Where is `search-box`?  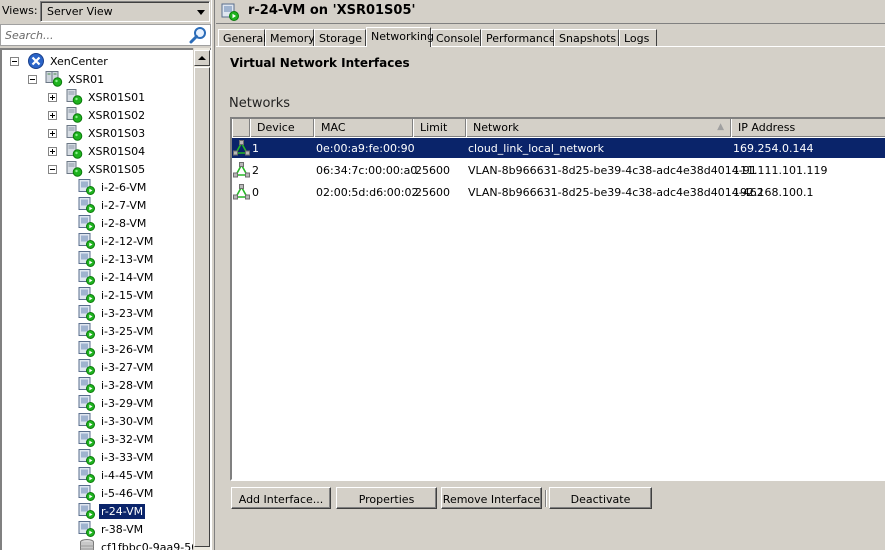 search-box is located at coordinates (105, 35).